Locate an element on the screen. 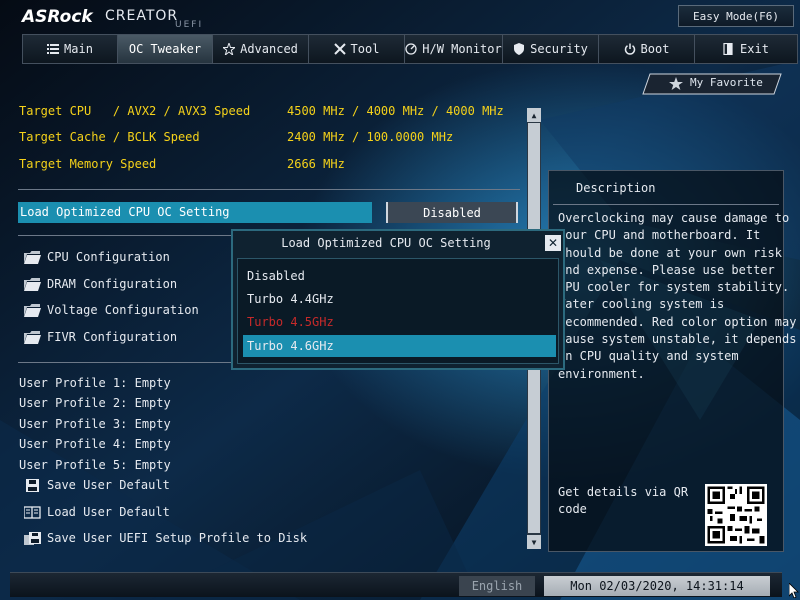  menu-label: DRAM Configuration is located at coordinates (112, 284).